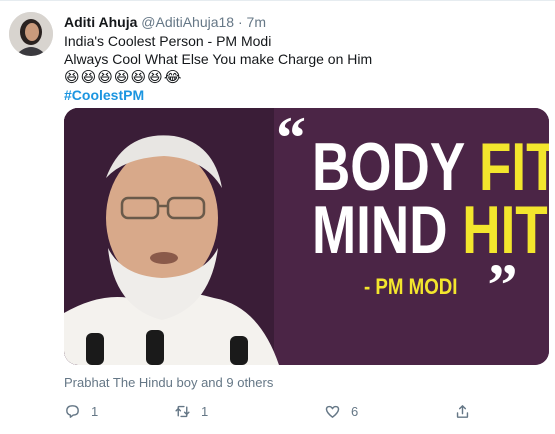 Image resolution: width=555 pixels, height=434 pixels. Describe the element at coordinates (256, 22) in the screenshot. I see `timestamp: 7m` at that location.